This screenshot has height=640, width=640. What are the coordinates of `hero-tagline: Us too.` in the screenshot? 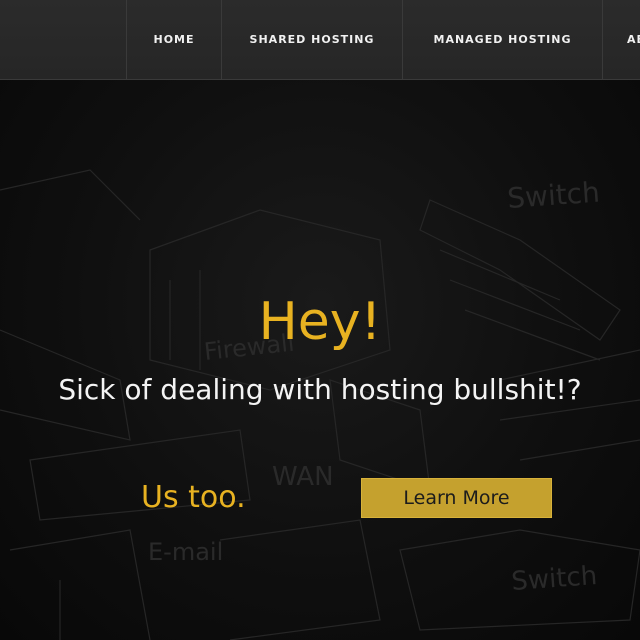 It's located at (193, 497).